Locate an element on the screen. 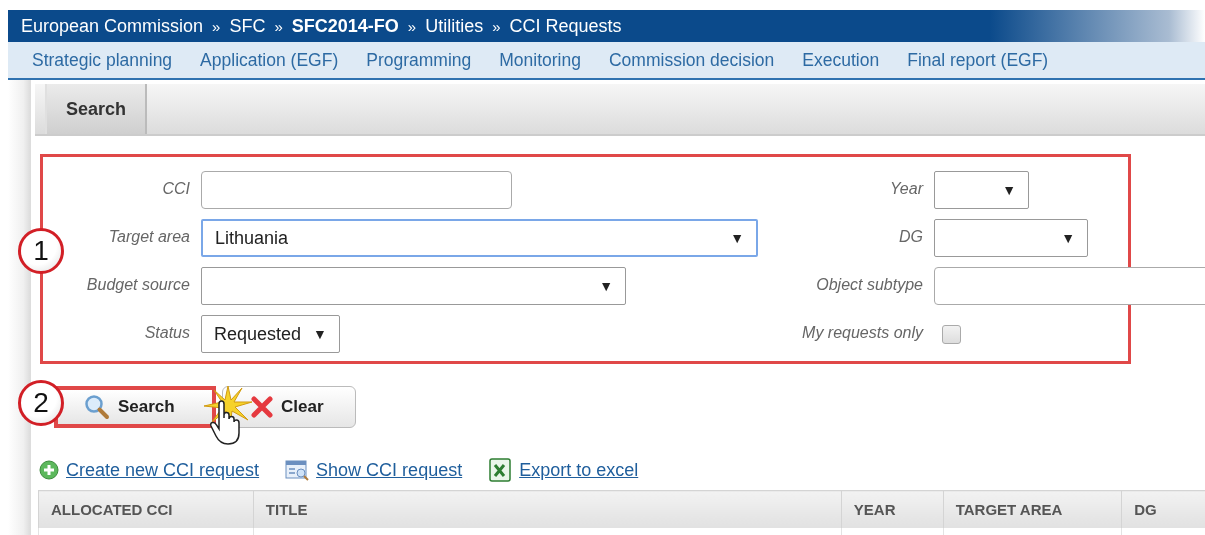  column-header: DG is located at coordinates (1163, 509).